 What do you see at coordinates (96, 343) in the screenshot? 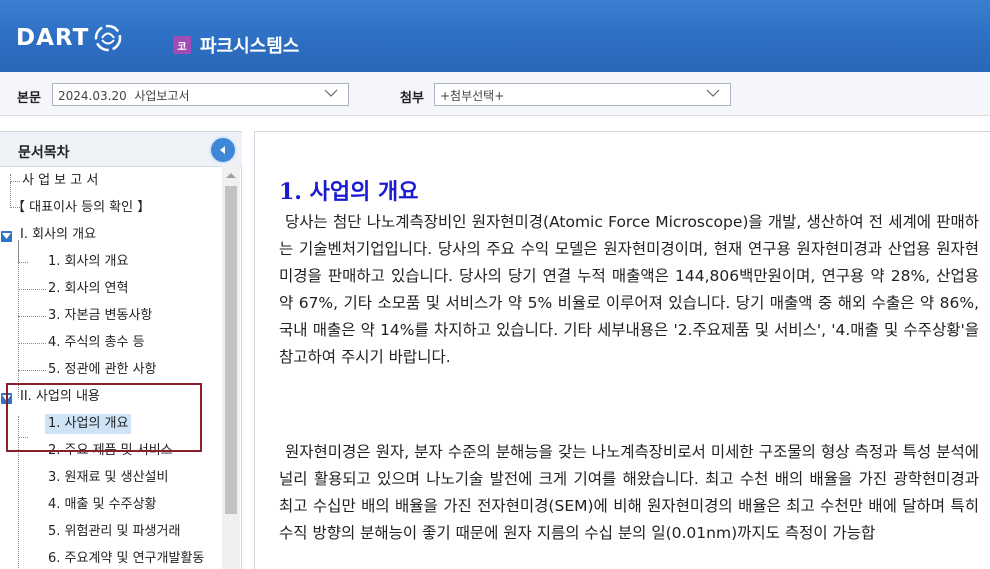
I see `toc-item: 4. 주식의 총수 등` at bounding box center [96, 343].